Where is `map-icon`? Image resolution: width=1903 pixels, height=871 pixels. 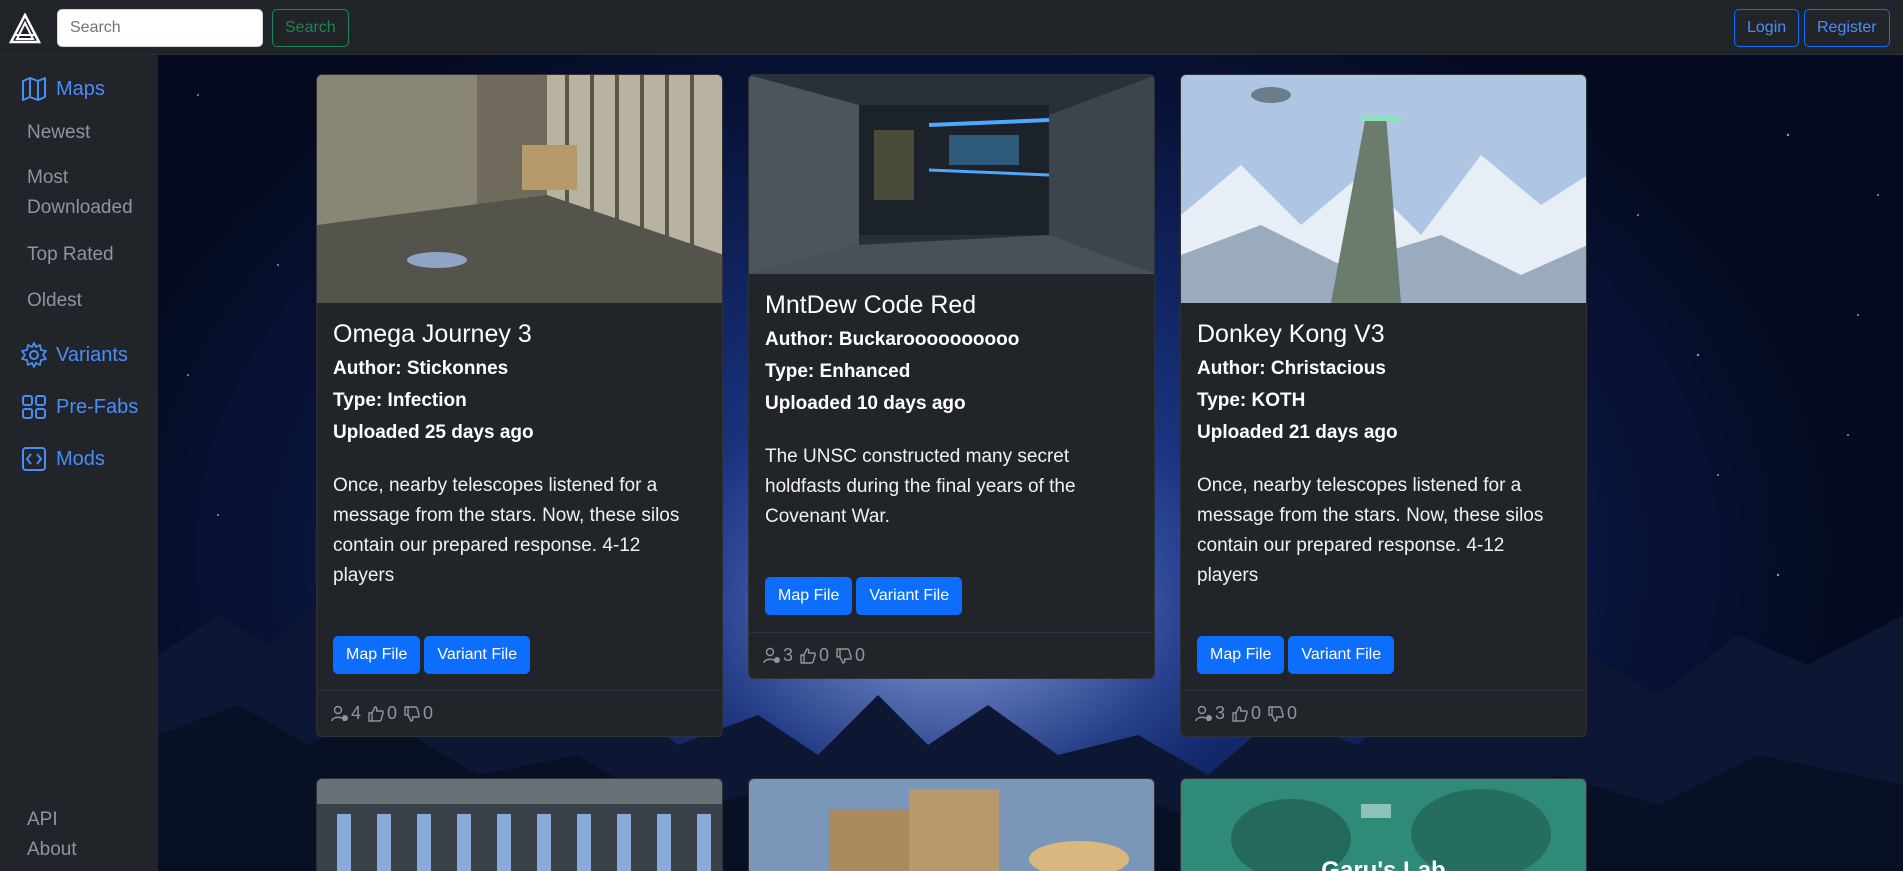 map-icon is located at coordinates (34, 89).